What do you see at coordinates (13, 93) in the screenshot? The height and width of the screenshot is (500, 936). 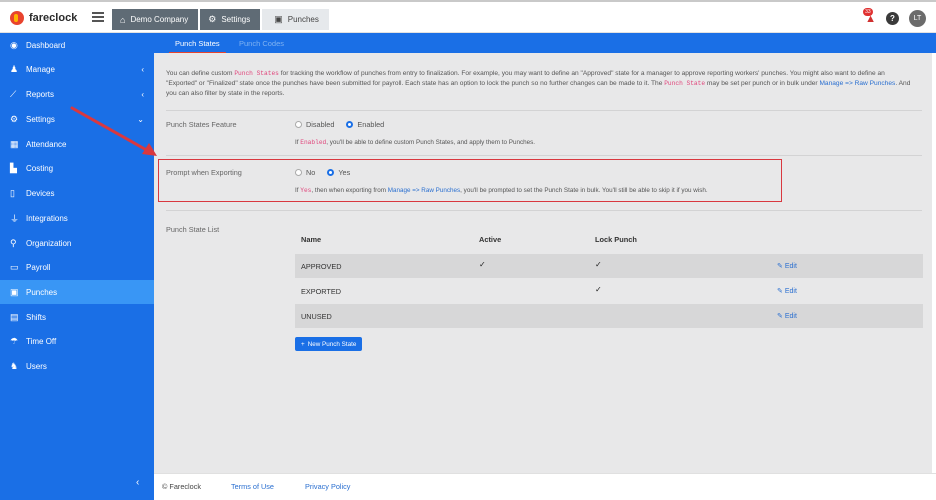 I see `chart-icon: ⟋` at bounding box center [13, 93].